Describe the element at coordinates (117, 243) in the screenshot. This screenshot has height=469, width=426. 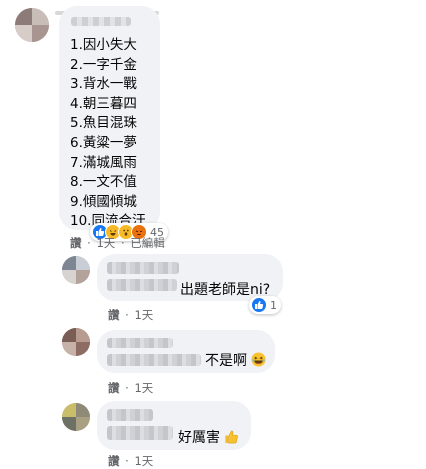
I see `comment-actions: 讚 · 1天 · 已編輯` at that location.